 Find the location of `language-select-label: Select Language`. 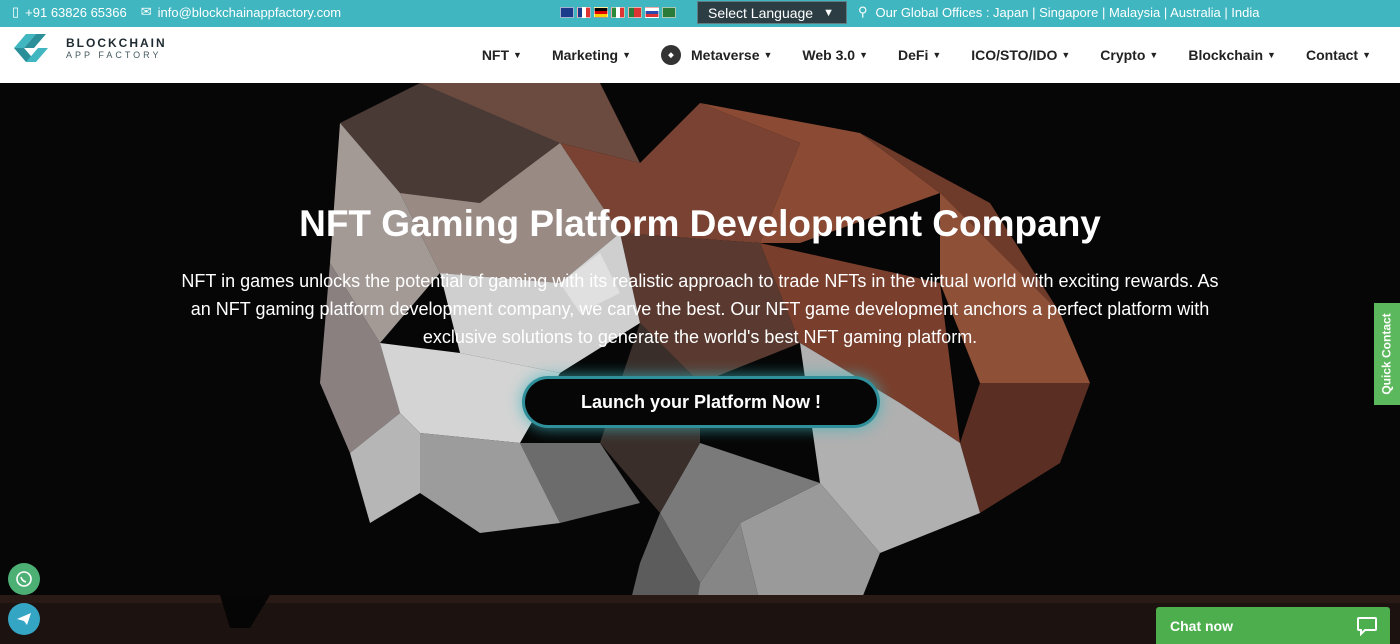

language-select-label: Select Language is located at coordinates (761, 12).